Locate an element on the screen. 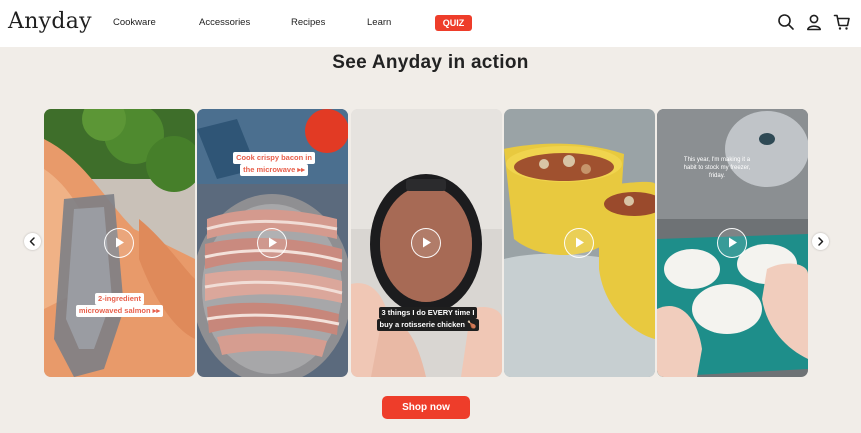 This screenshot has width=861, height=433. video-card-bacon: Cook crispy bacon in the microwave ▸▸ is located at coordinates (272, 243).